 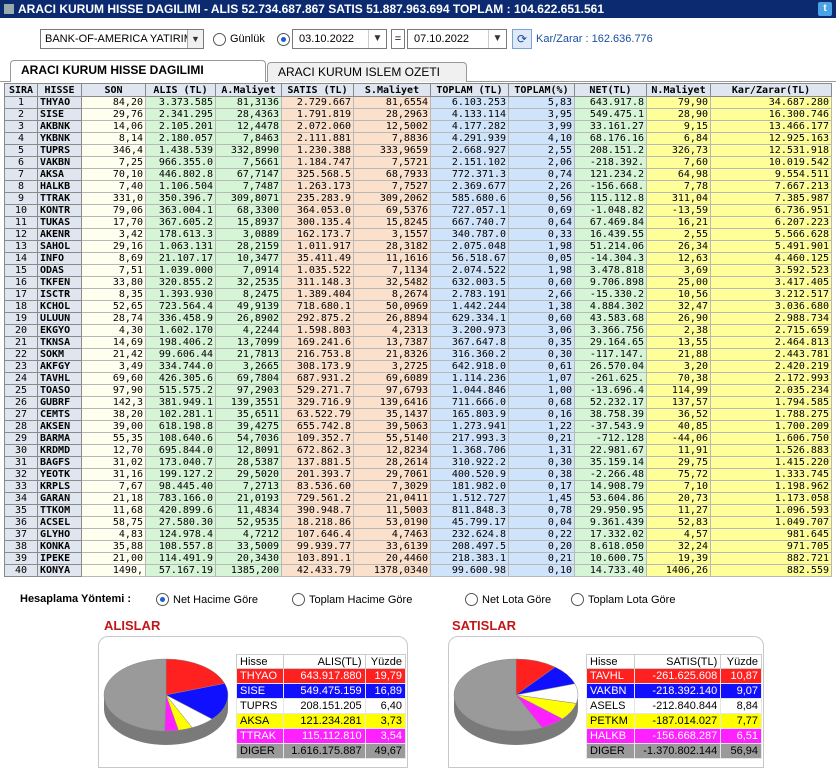 I want to click on cell-net: -13.696.4, so click(x=610, y=390).